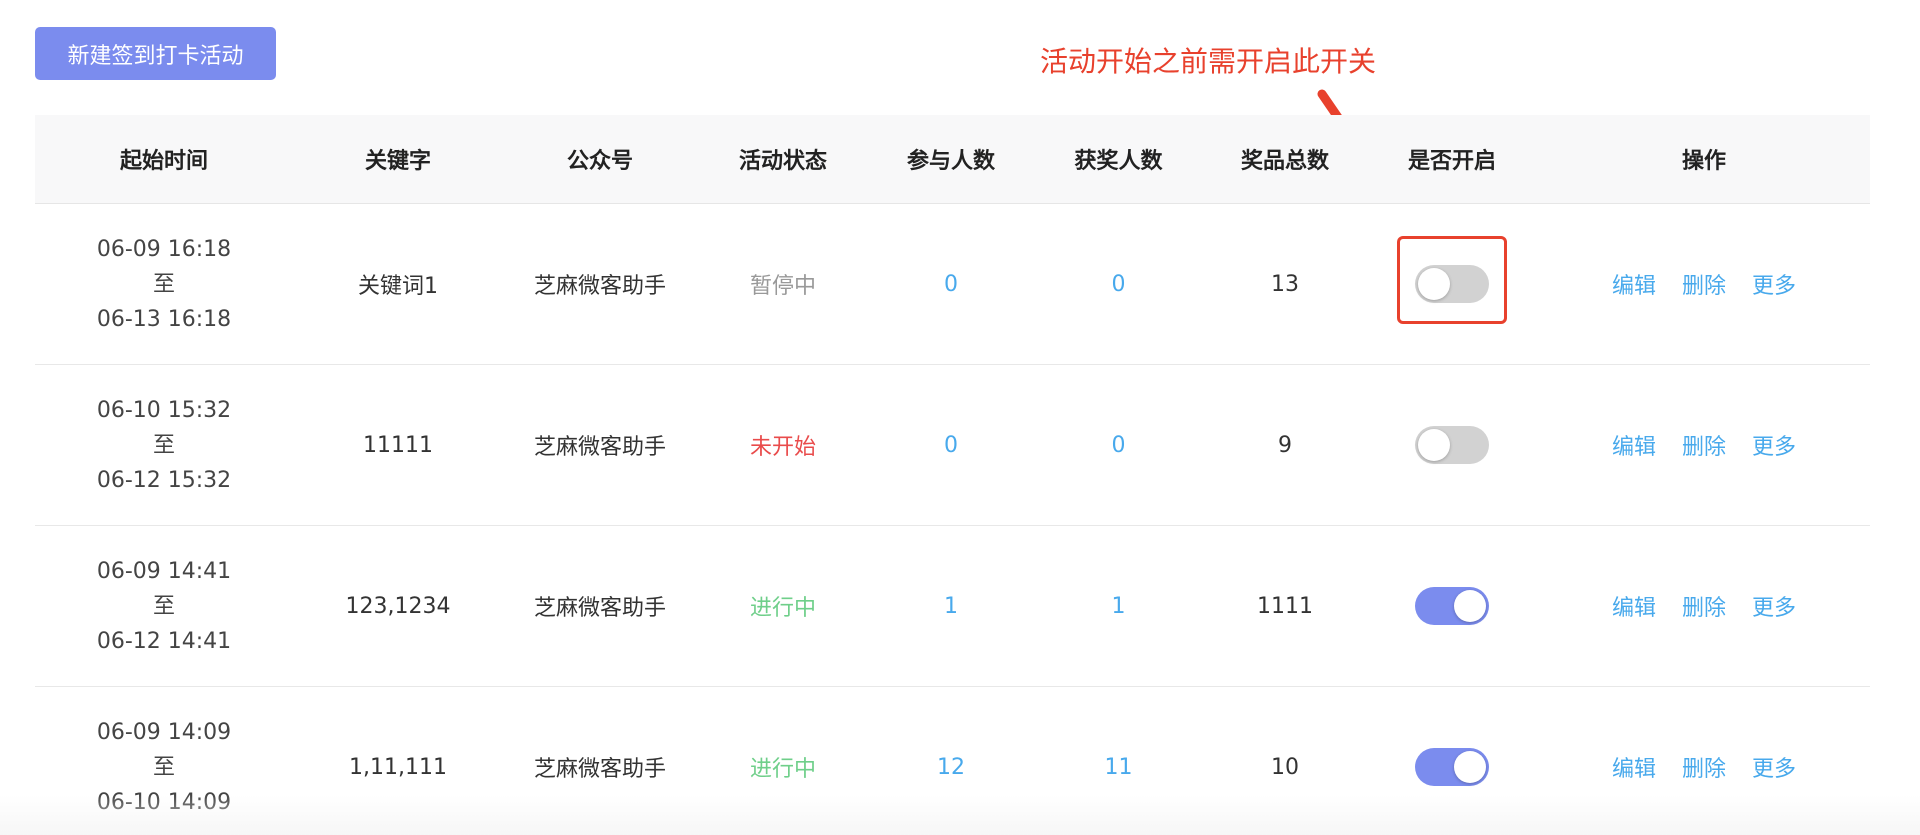 This screenshot has height=835, width=1920. Describe the element at coordinates (1285, 606) in the screenshot. I see `prize-total: 1111` at that location.